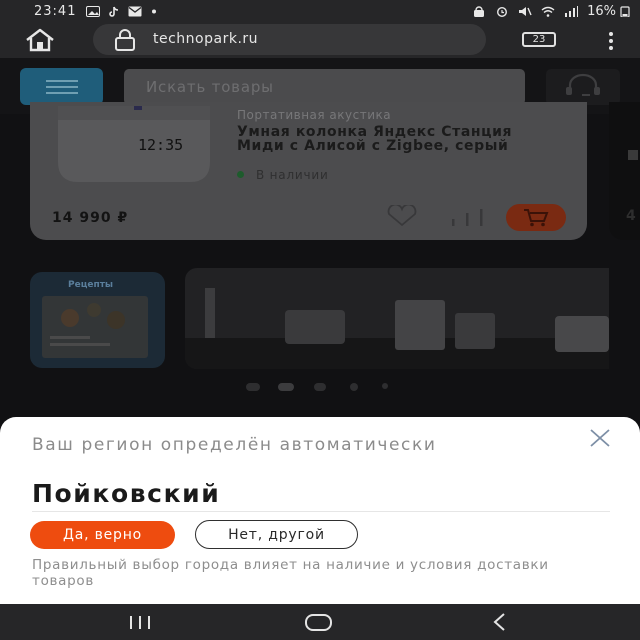 Image resolution: width=640 pixels, height=640 pixels. What do you see at coordinates (240, 174) in the screenshot?
I see `in-stock-dot` at bounding box center [240, 174].